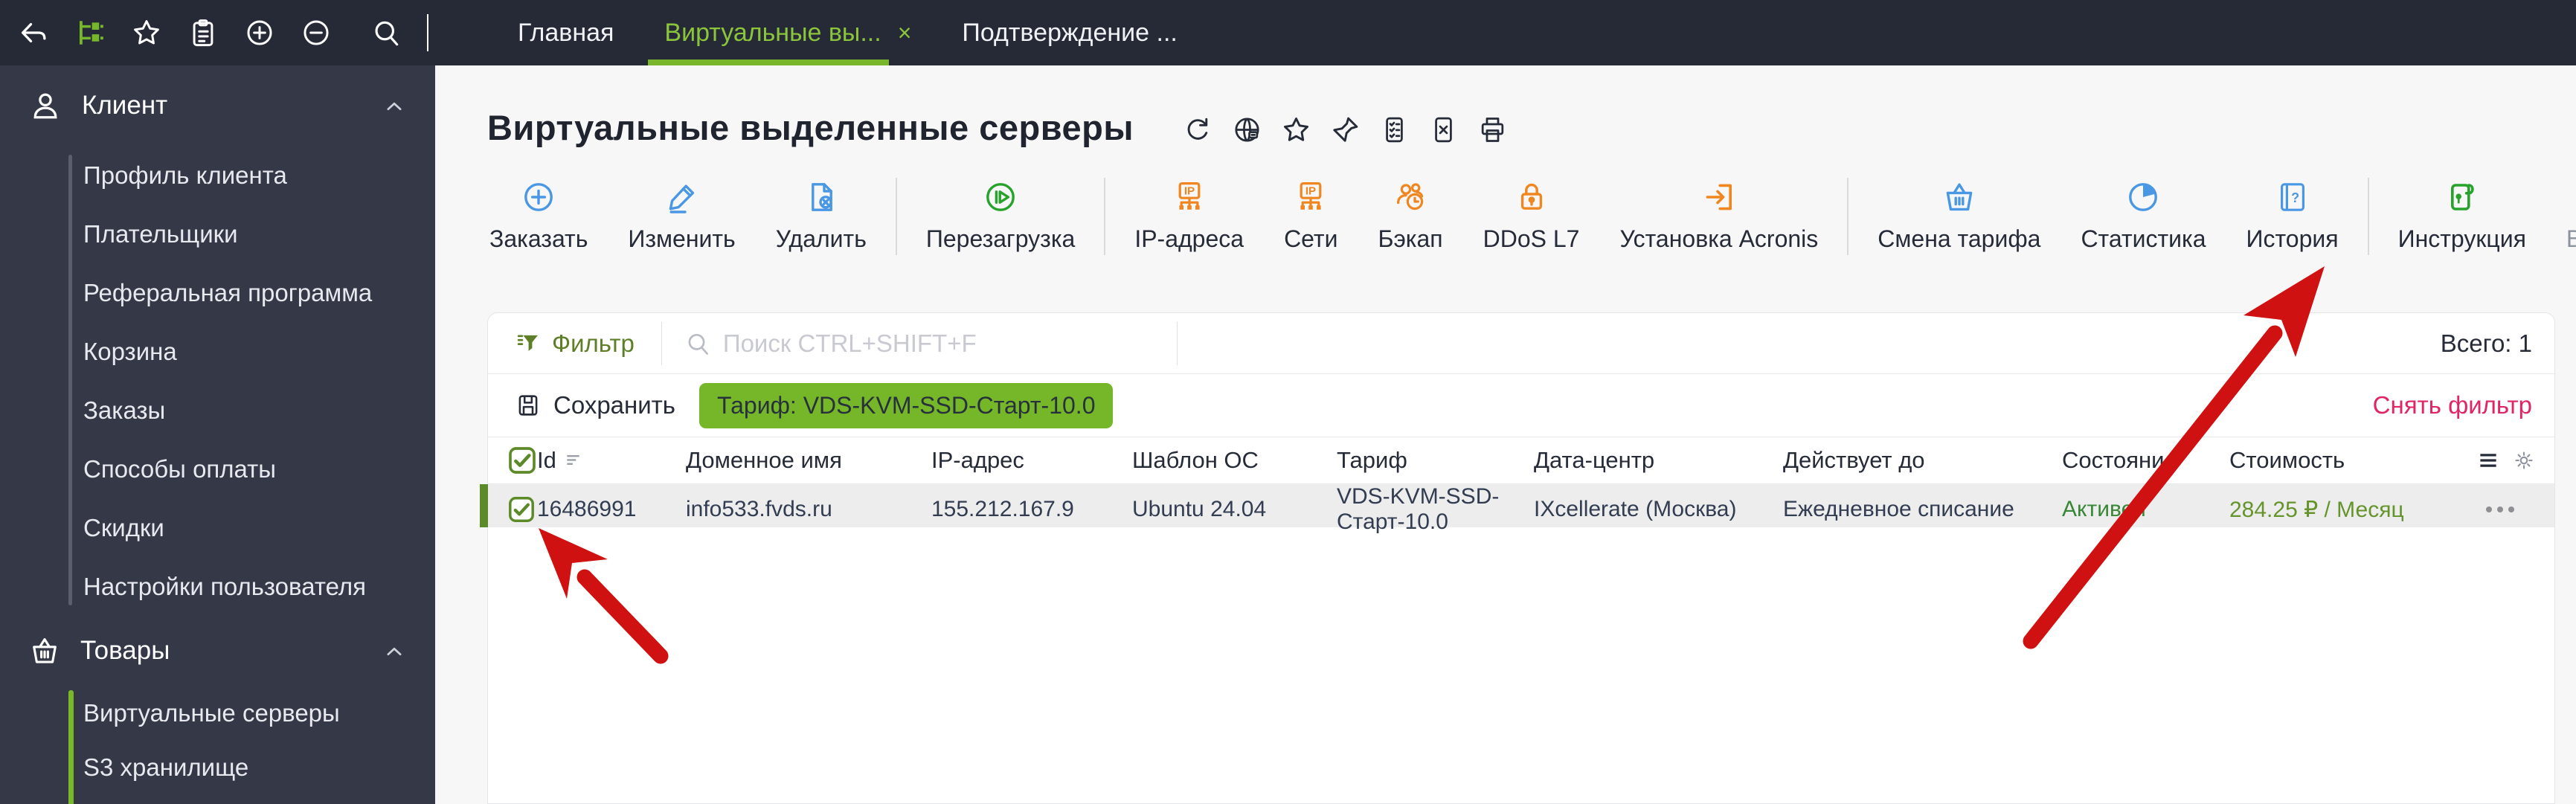 Image resolution: width=2576 pixels, height=804 pixels. Describe the element at coordinates (808, 460) in the screenshot. I see `column-header-domain: Доменное имя` at that location.